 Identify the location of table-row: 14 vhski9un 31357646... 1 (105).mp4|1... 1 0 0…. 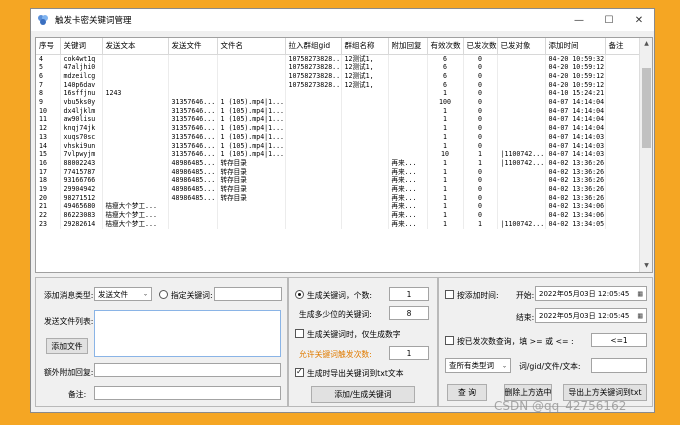
(338, 146).